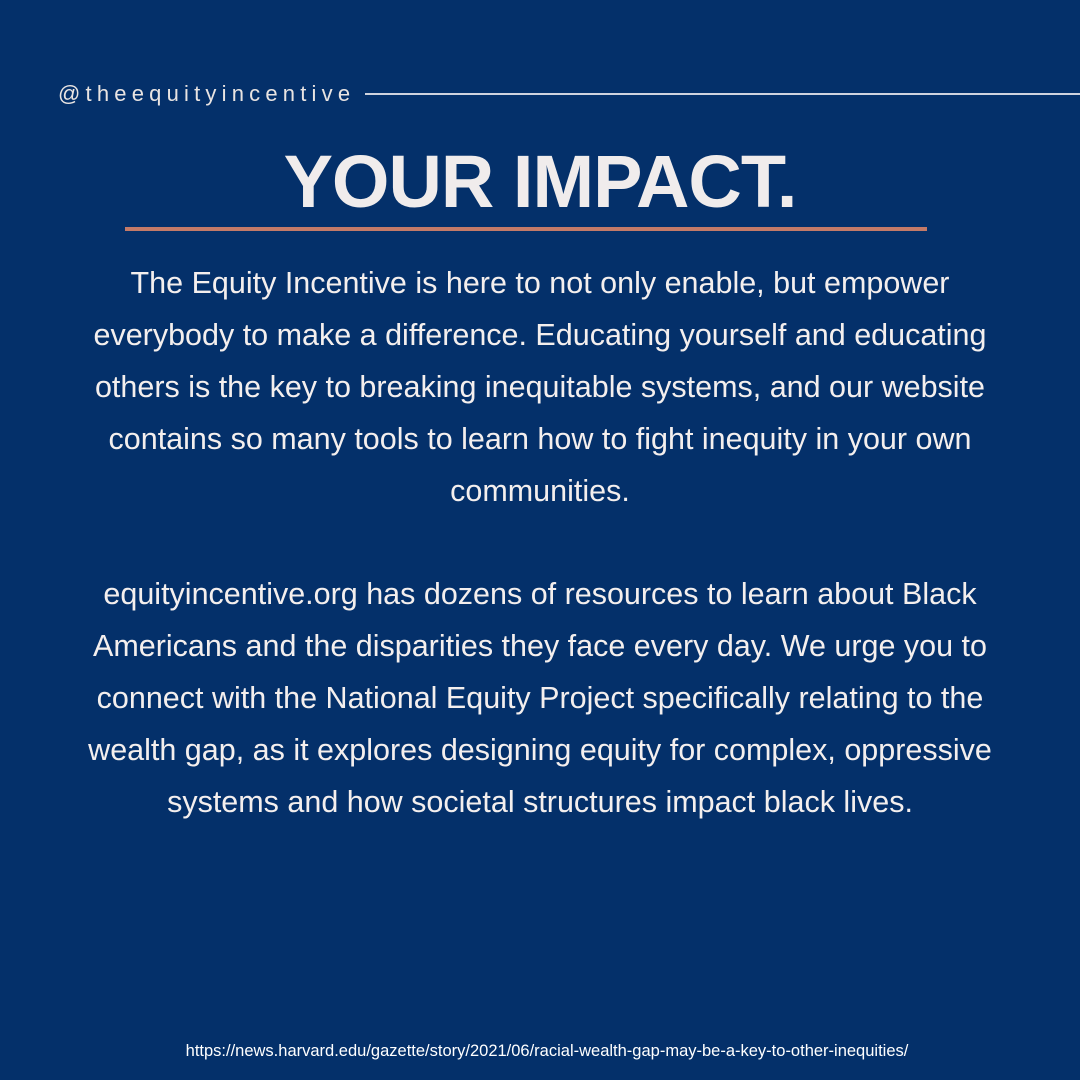 The image size is (1080, 1080). Describe the element at coordinates (540, 181) in the screenshot. I see `page-title: YOUR IMPACT.` at that location.